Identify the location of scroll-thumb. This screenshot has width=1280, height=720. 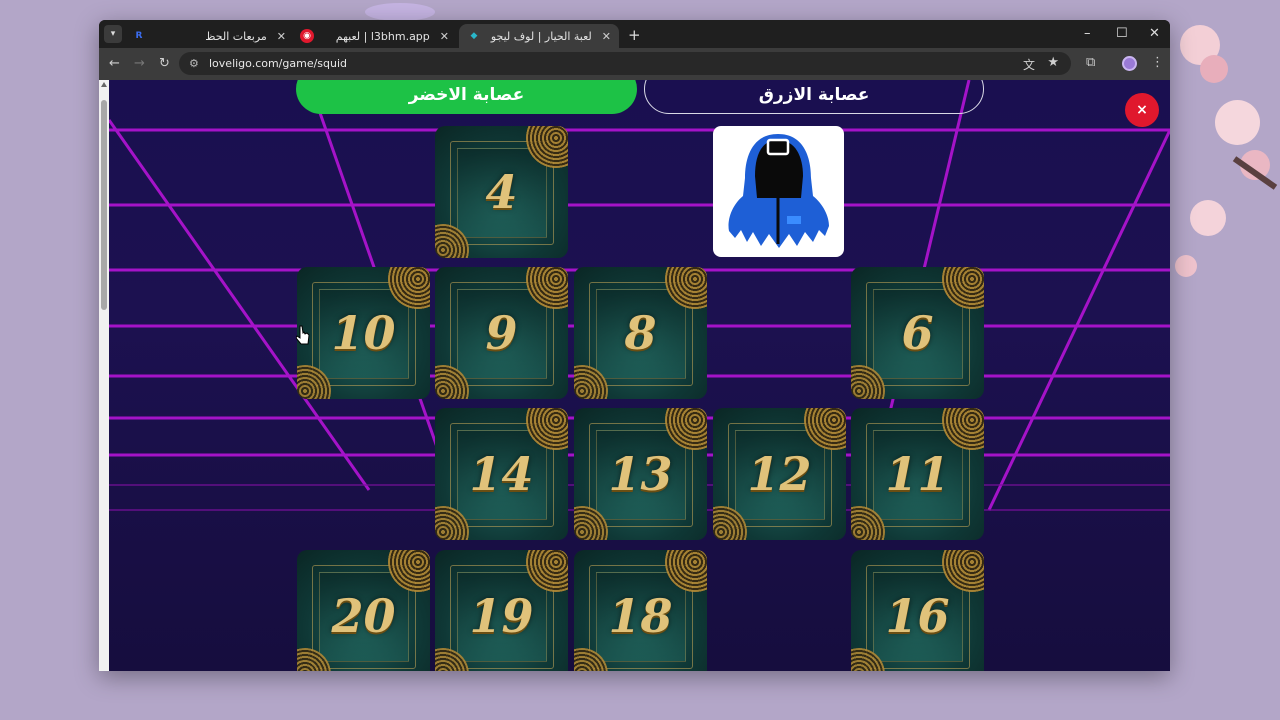
(104, 205).